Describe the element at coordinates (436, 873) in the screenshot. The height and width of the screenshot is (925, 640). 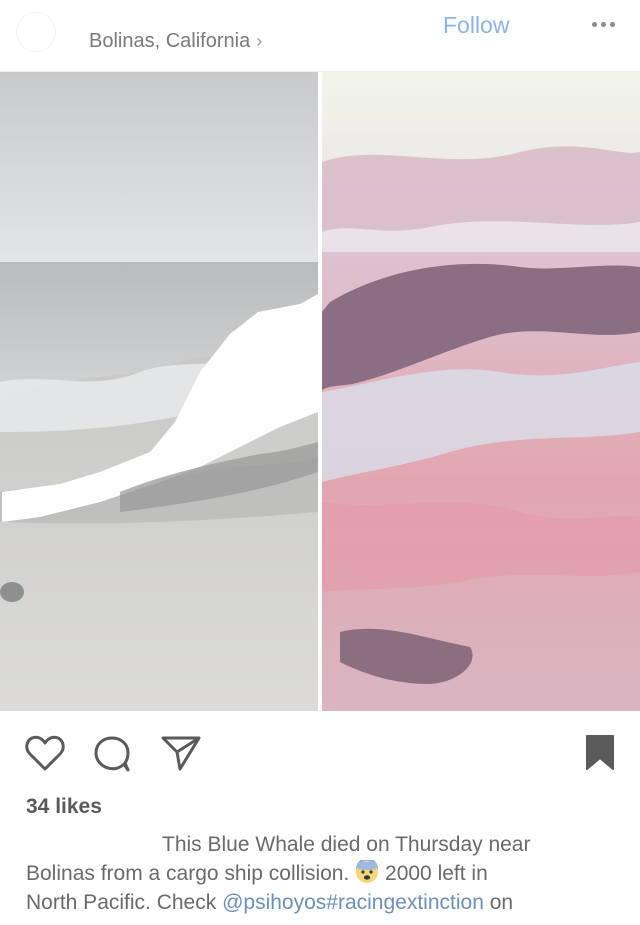
I see `caption-line-2b: 2000 left in` at that location.